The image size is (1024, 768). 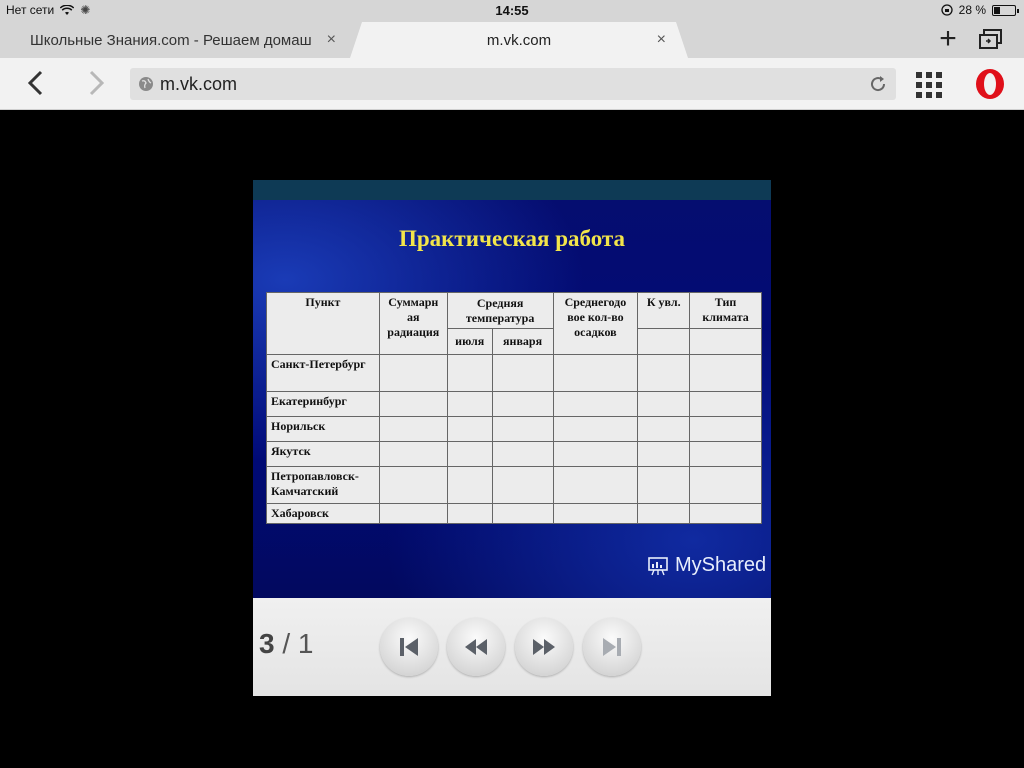 What do you see at coordinates (512, 647) in the screenshot?
I see `slide-player-controls: 3 / 1` at bounding box center [512, 647].